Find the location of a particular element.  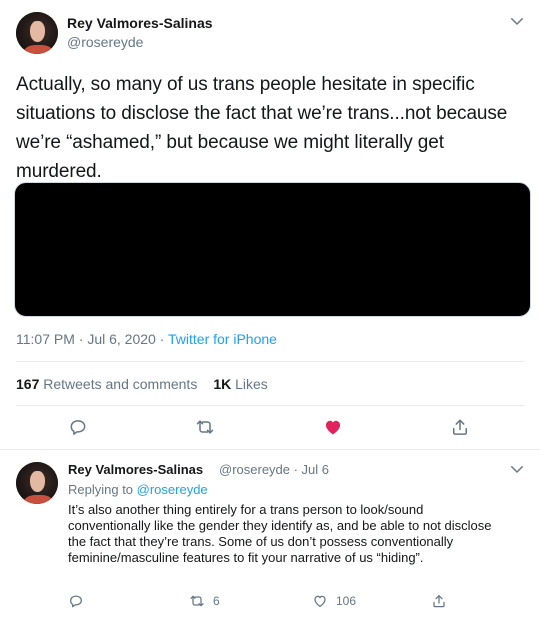

replying-prefix: Replying to is located at coordinates (102, 489).